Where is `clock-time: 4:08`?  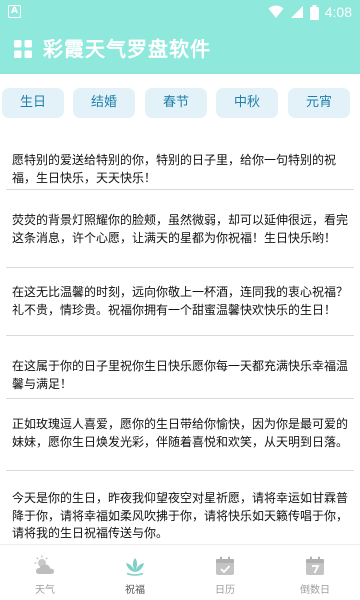
clock-time: 4:08 is located at coordinates (338, 12).